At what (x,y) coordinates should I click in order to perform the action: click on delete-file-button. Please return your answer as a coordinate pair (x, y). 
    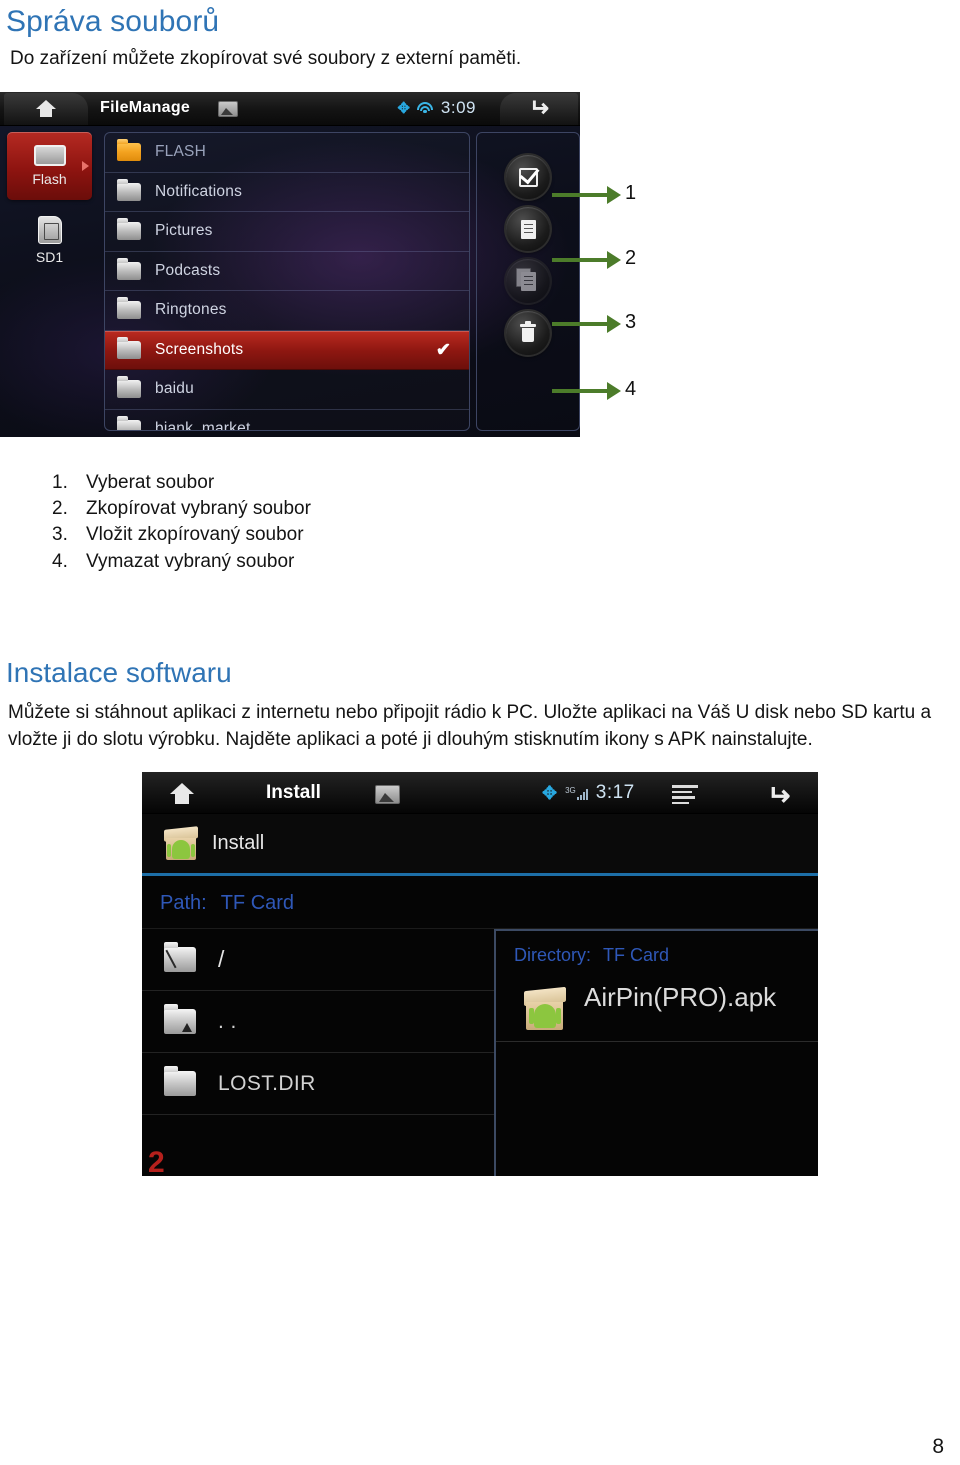
    Looking at the image, I should click on (528, 333).